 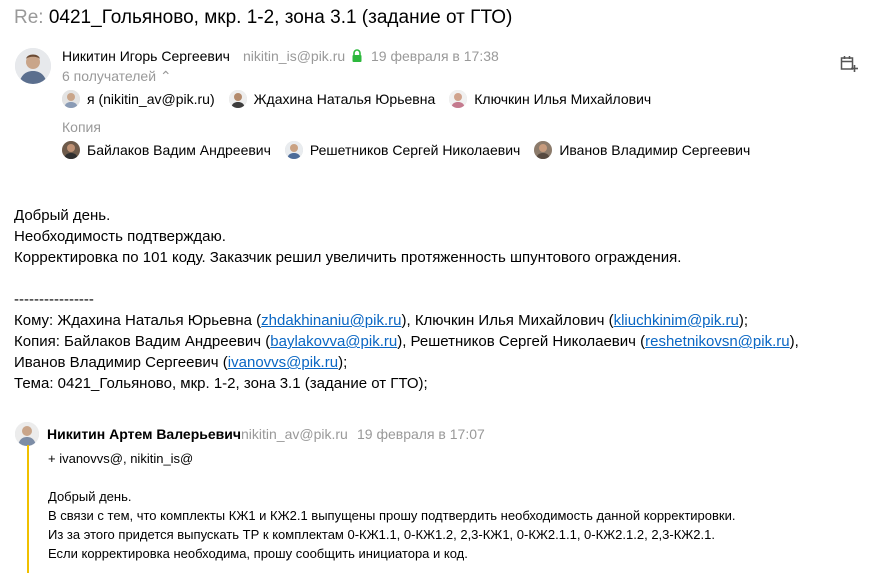 I want to click on text: Кому: Ждахина Наталья Юрьевна (, so click(x=138, y=320).